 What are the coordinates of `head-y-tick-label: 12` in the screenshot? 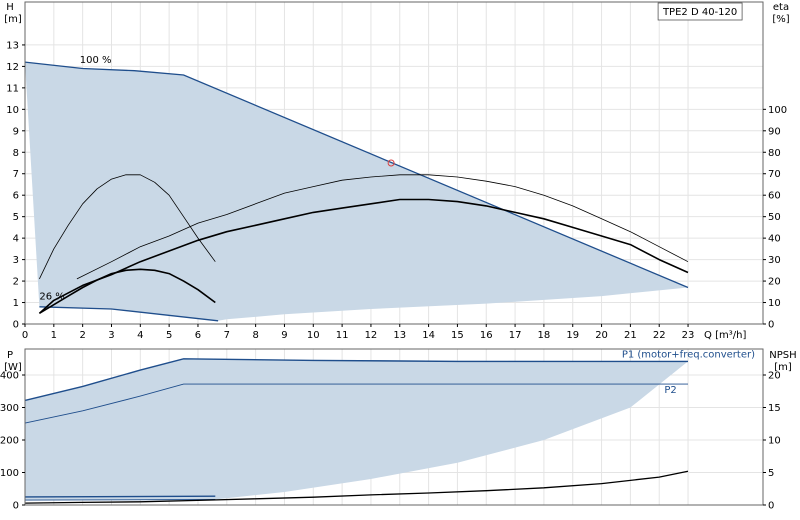 It's located at (12, 67).